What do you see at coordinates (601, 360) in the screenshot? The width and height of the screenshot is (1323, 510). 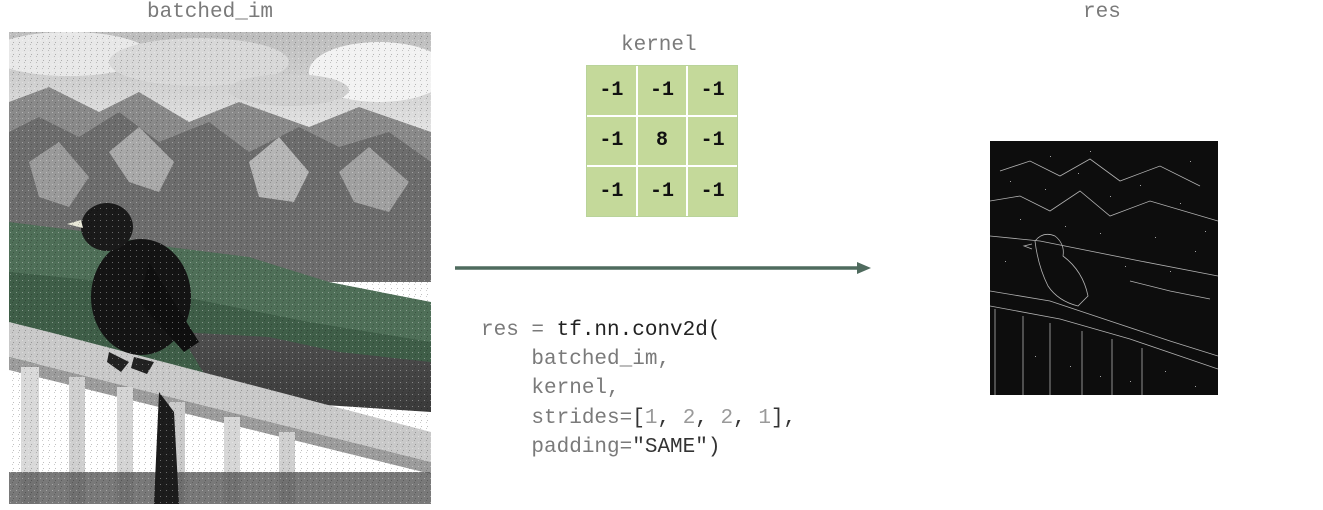 I see `code-arg-input: batched_im,` at bounding box center [601, 360].